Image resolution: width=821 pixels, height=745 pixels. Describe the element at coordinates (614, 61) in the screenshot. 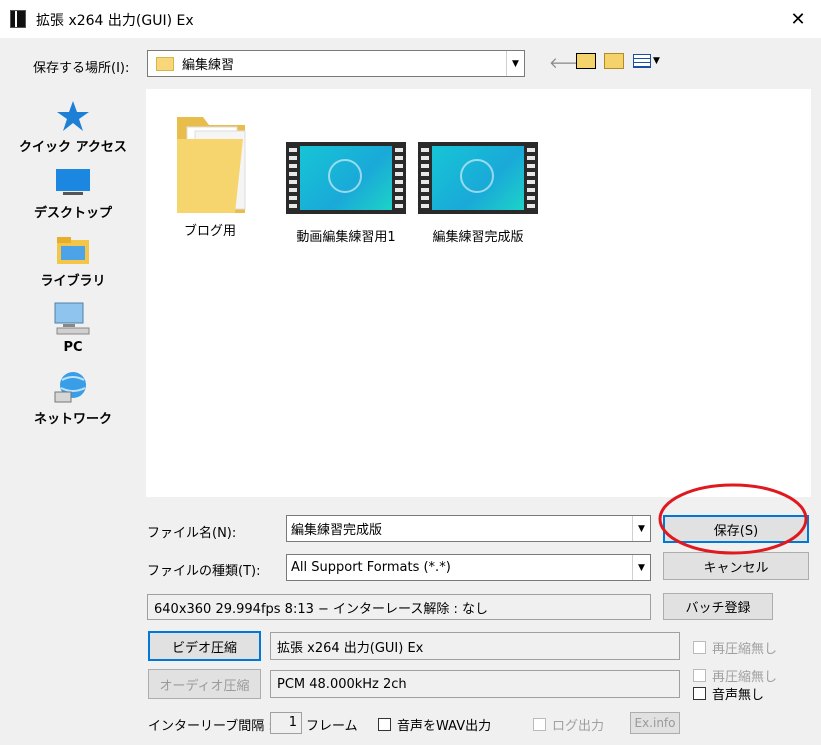

I see `new-folder-icon` at that location.